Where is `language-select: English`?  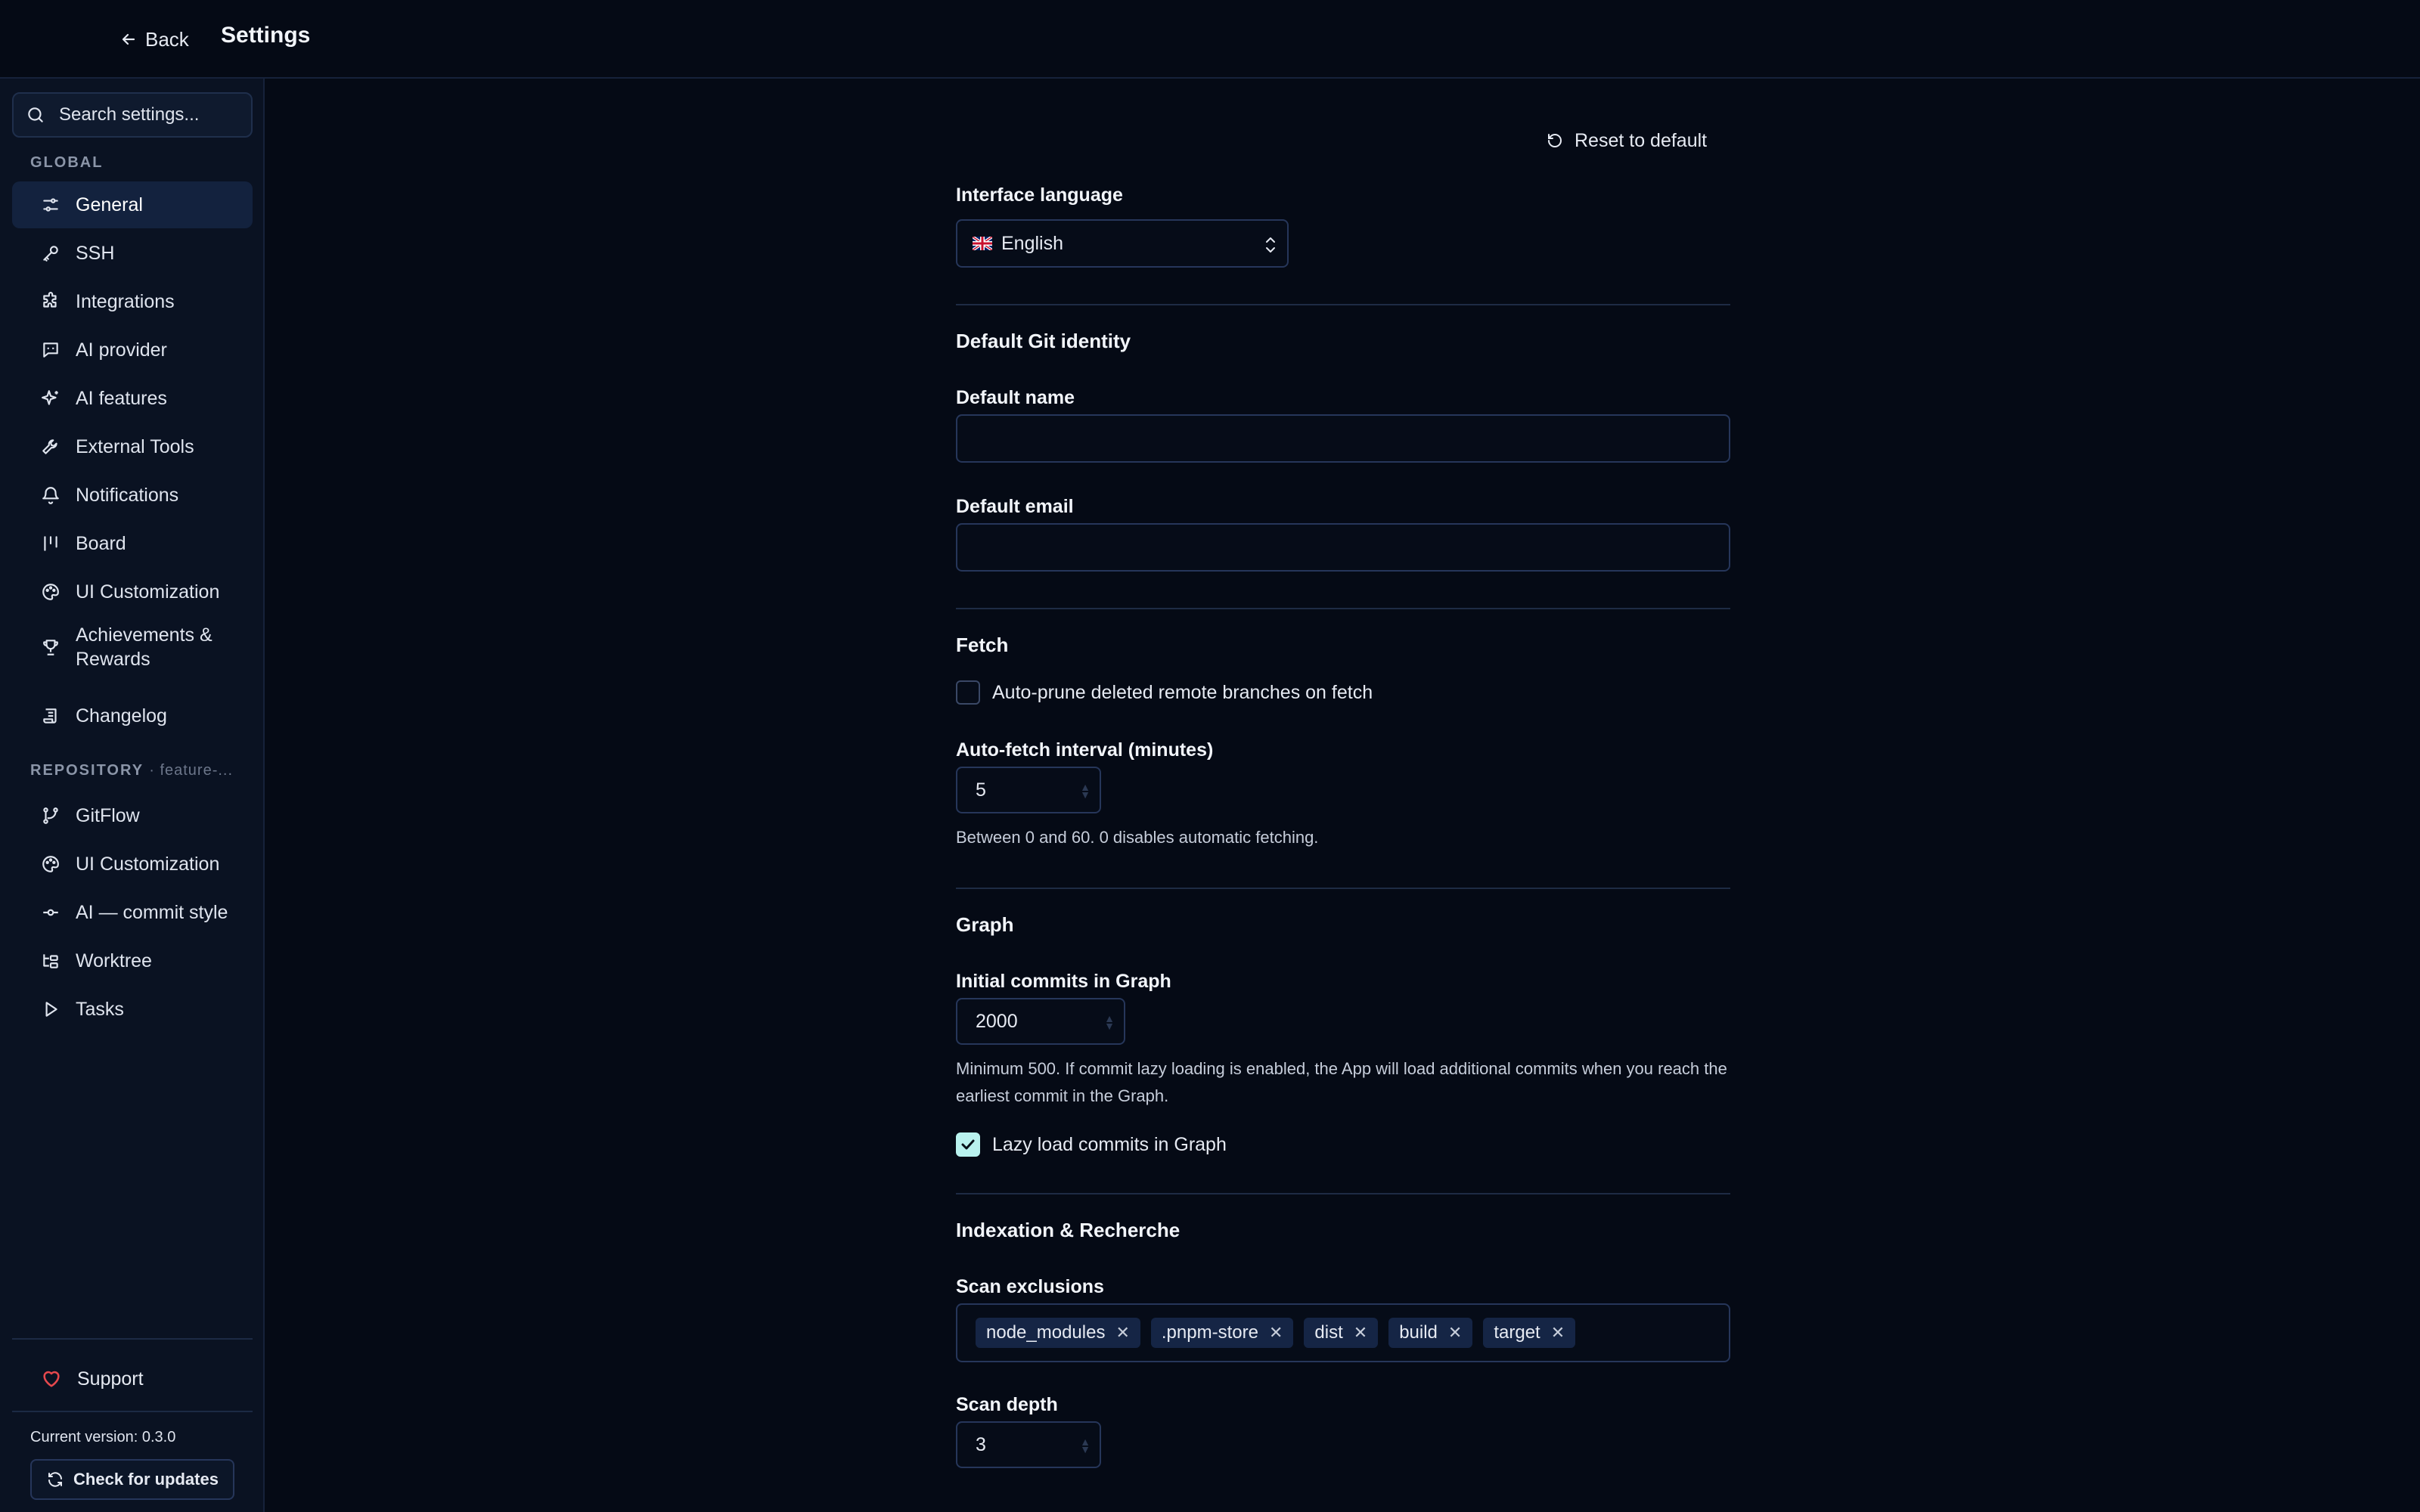
language-select: English is located at coordinates (1122, 243).